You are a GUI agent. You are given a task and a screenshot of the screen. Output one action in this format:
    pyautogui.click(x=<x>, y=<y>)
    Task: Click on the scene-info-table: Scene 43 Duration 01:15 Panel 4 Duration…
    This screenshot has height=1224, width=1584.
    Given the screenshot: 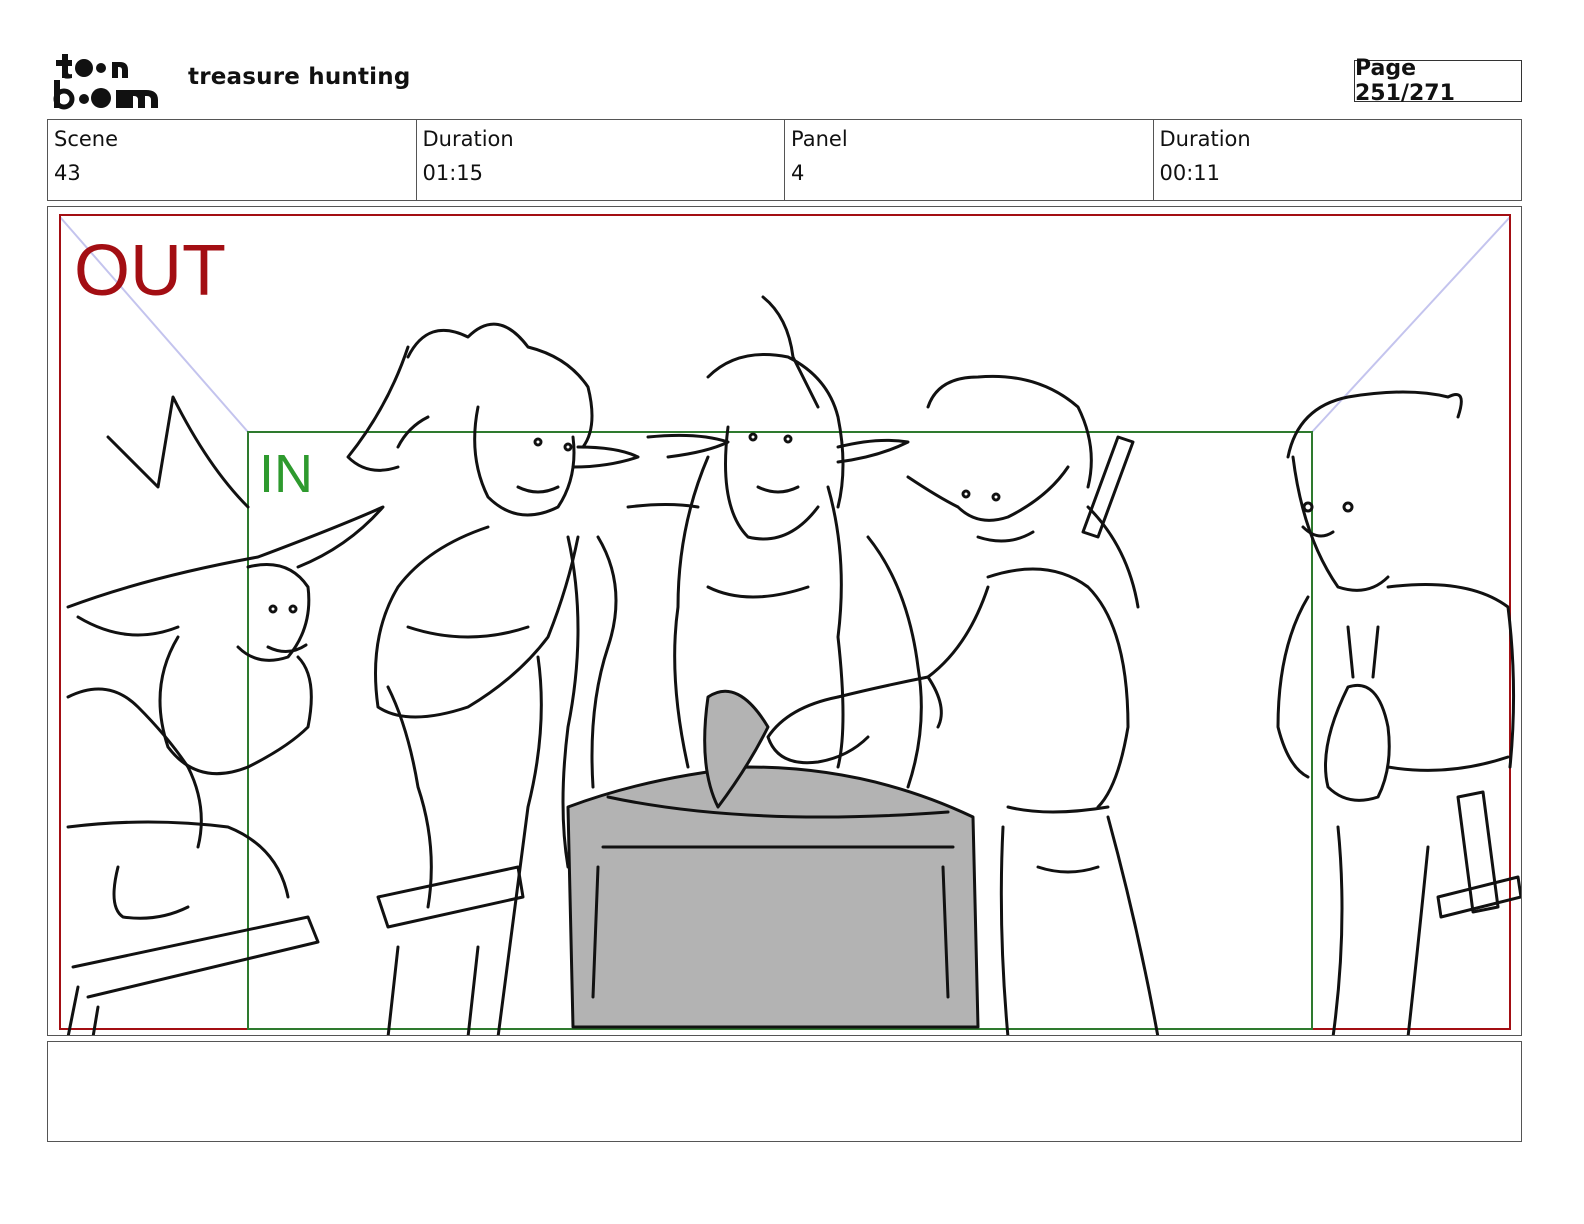 What is the action you would take?
    pyautogui.click(x=784, y=160)
    